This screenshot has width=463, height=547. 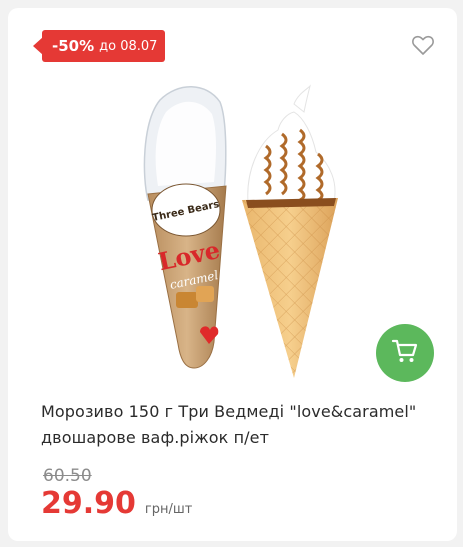 I want to click on discount-percent: -50%, so click(x=73, y=46).